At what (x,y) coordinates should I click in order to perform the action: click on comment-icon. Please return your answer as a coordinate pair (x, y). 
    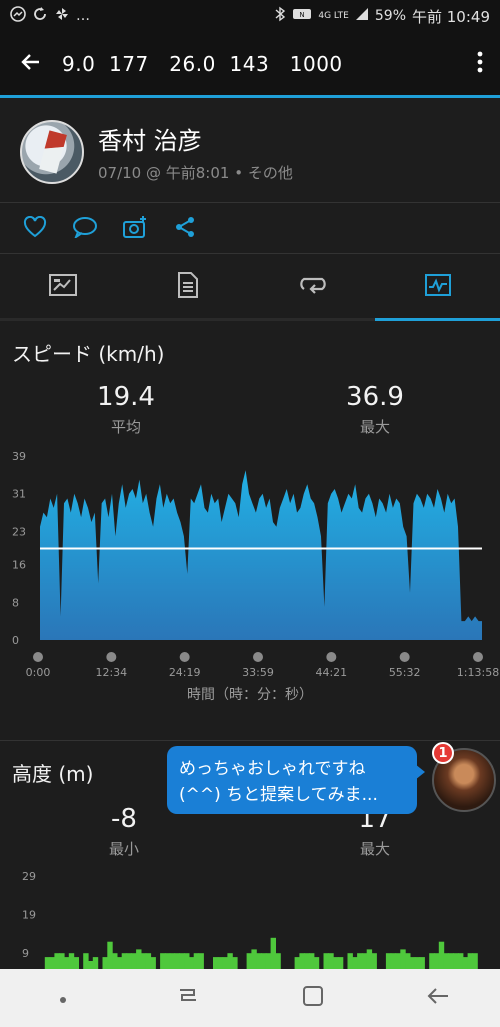
    Looking at the image, I should click on (85, 229).